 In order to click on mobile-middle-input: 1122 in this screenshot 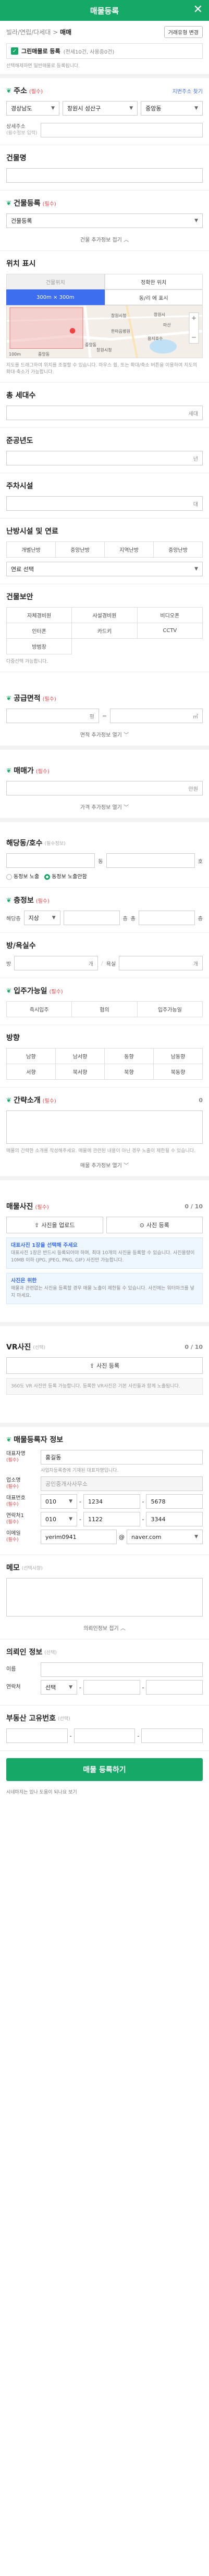, I will do `click(111, 1519)`.